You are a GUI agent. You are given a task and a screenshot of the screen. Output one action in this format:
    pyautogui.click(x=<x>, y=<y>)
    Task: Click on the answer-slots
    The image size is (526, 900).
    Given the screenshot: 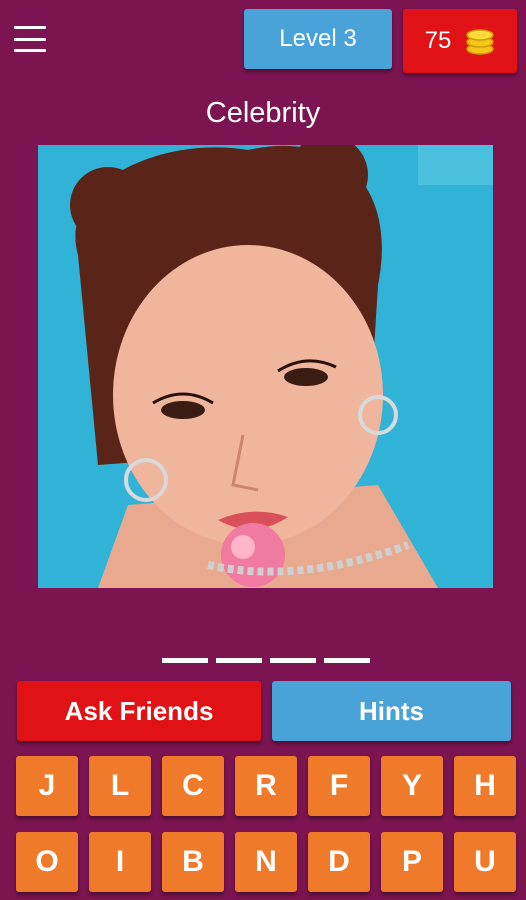 What is the action you would take?
    pyautogui.click(x=266, y=660)
    